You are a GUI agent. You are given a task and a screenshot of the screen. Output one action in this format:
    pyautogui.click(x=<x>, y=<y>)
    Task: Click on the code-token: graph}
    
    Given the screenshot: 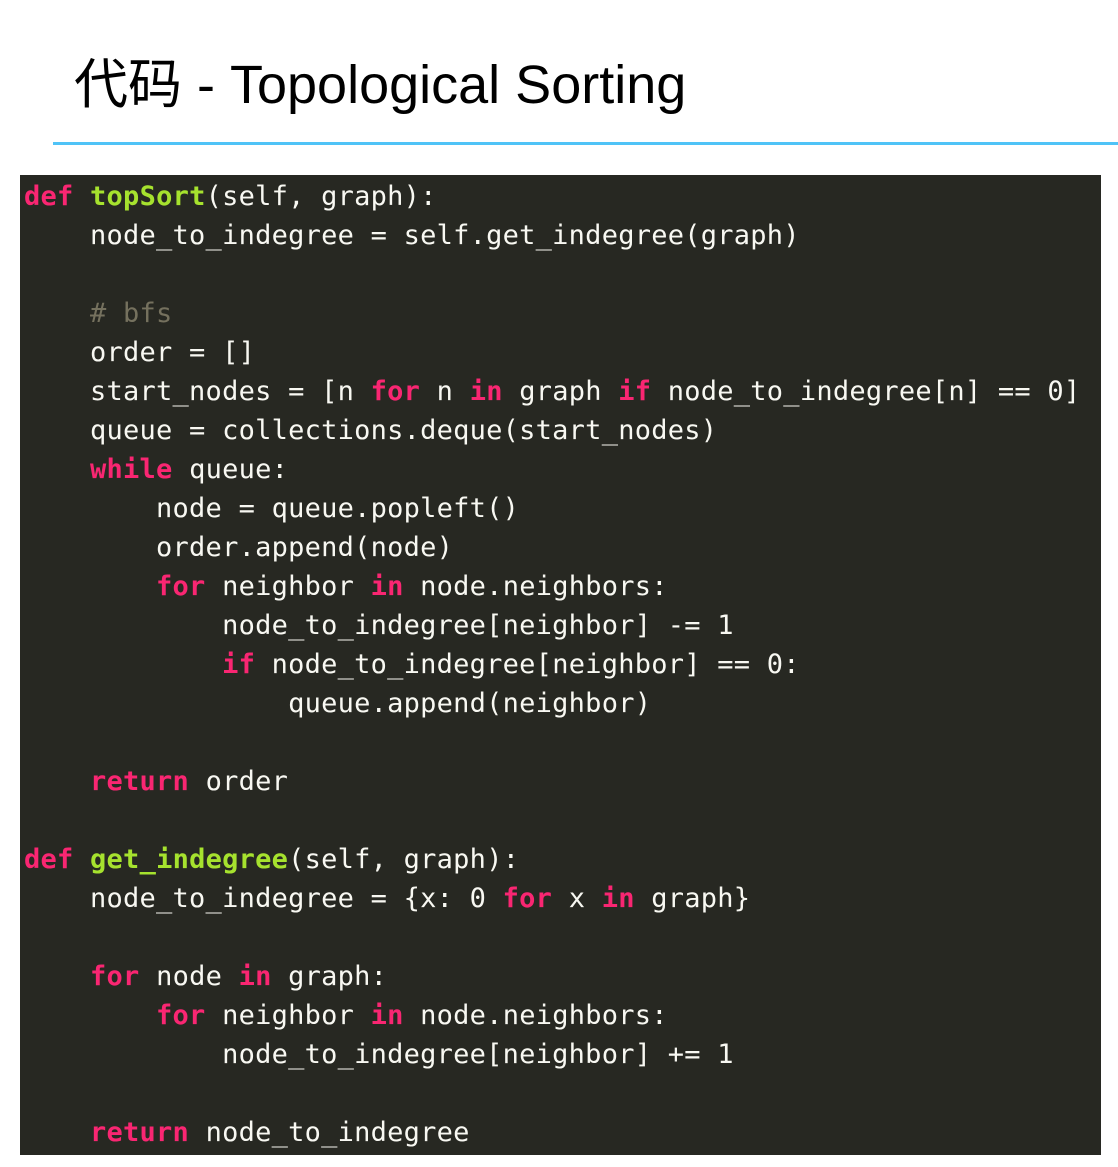 What is the action you would take?
    pyautogui.click(x=692, y=898)
    